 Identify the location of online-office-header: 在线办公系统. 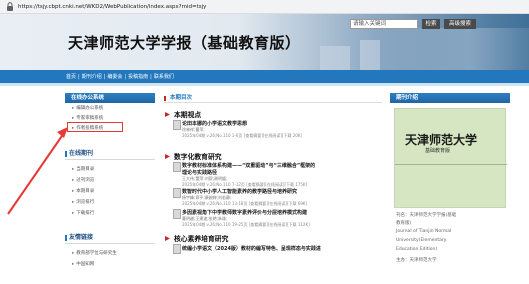
(110, 98).